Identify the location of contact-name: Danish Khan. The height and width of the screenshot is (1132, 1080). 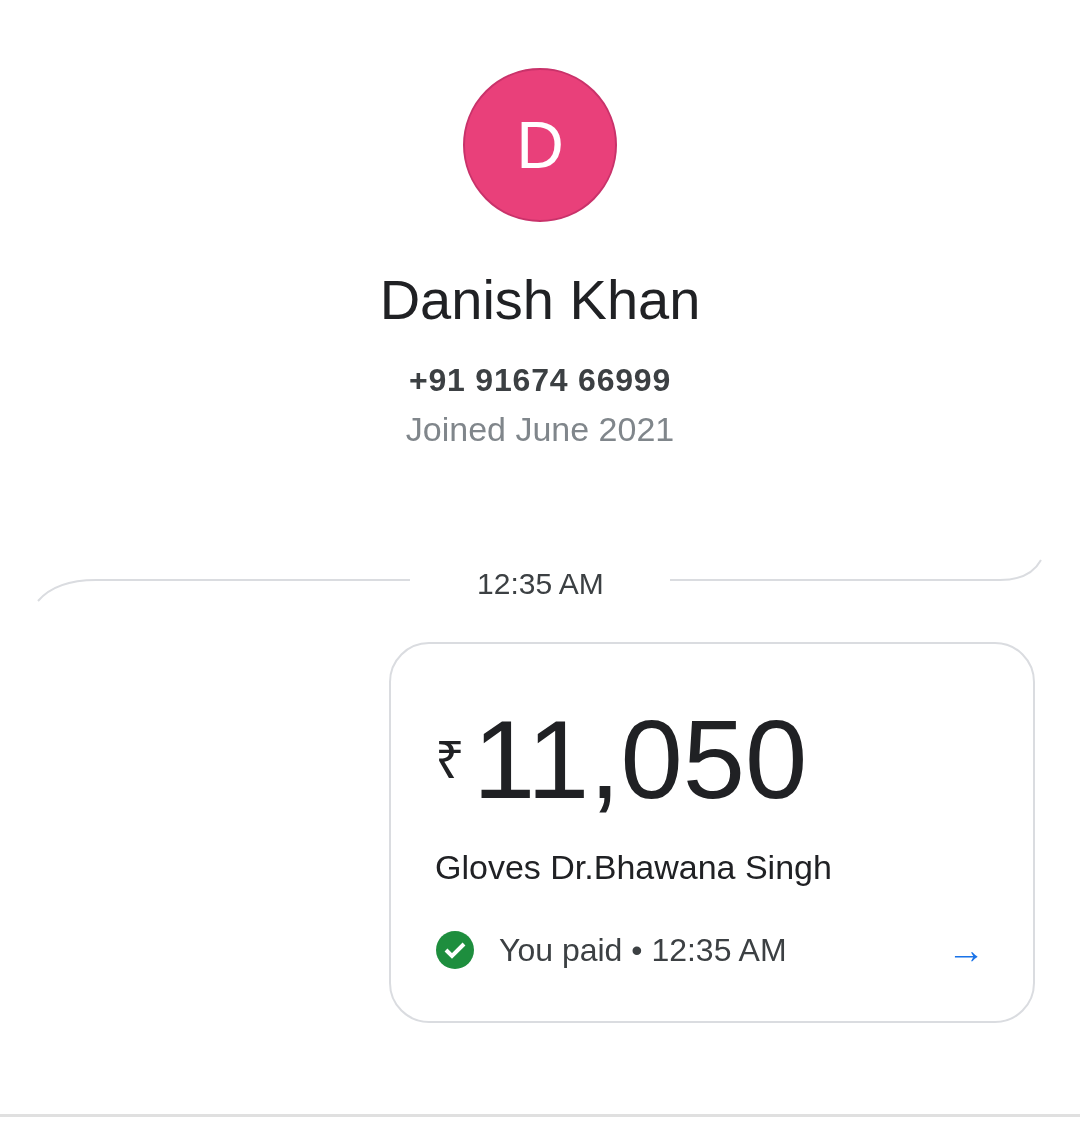
(540, 300).